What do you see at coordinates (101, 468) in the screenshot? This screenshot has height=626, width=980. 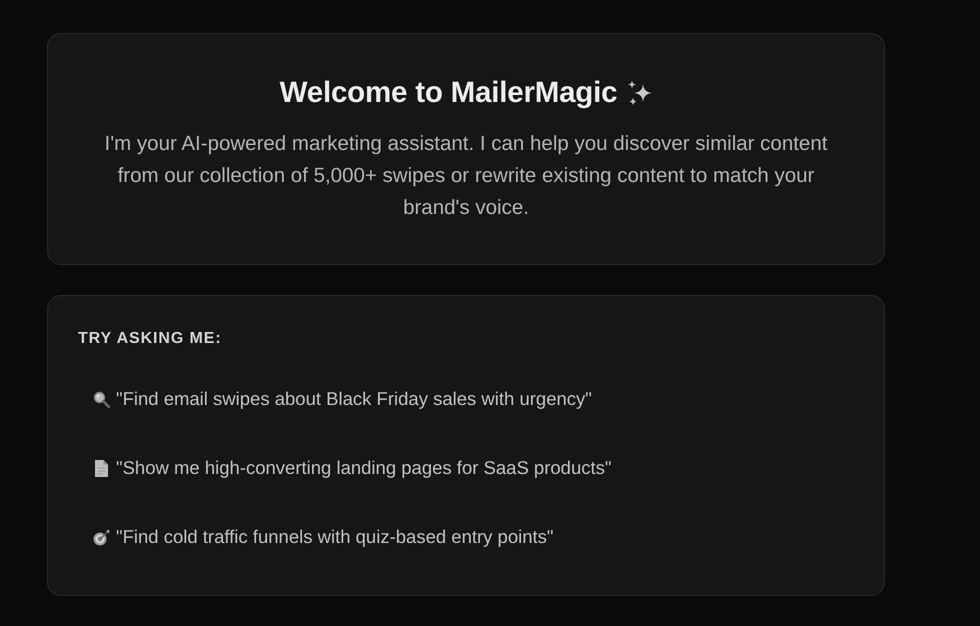 I see `document-icon` at bounding box center [101, 468].